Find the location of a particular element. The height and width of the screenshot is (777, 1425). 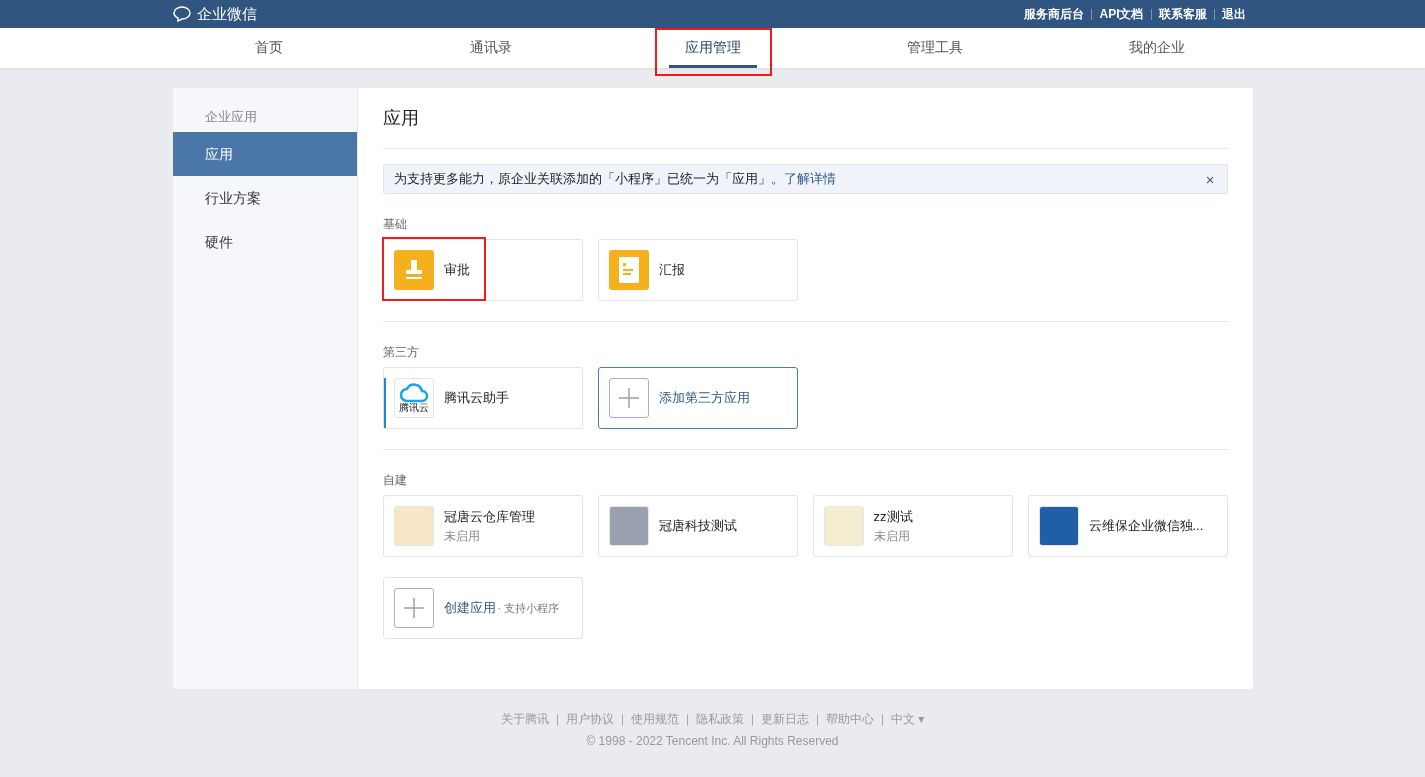

app-card: 创建应用· 支持小程序 is located at coordinates (482, 608).